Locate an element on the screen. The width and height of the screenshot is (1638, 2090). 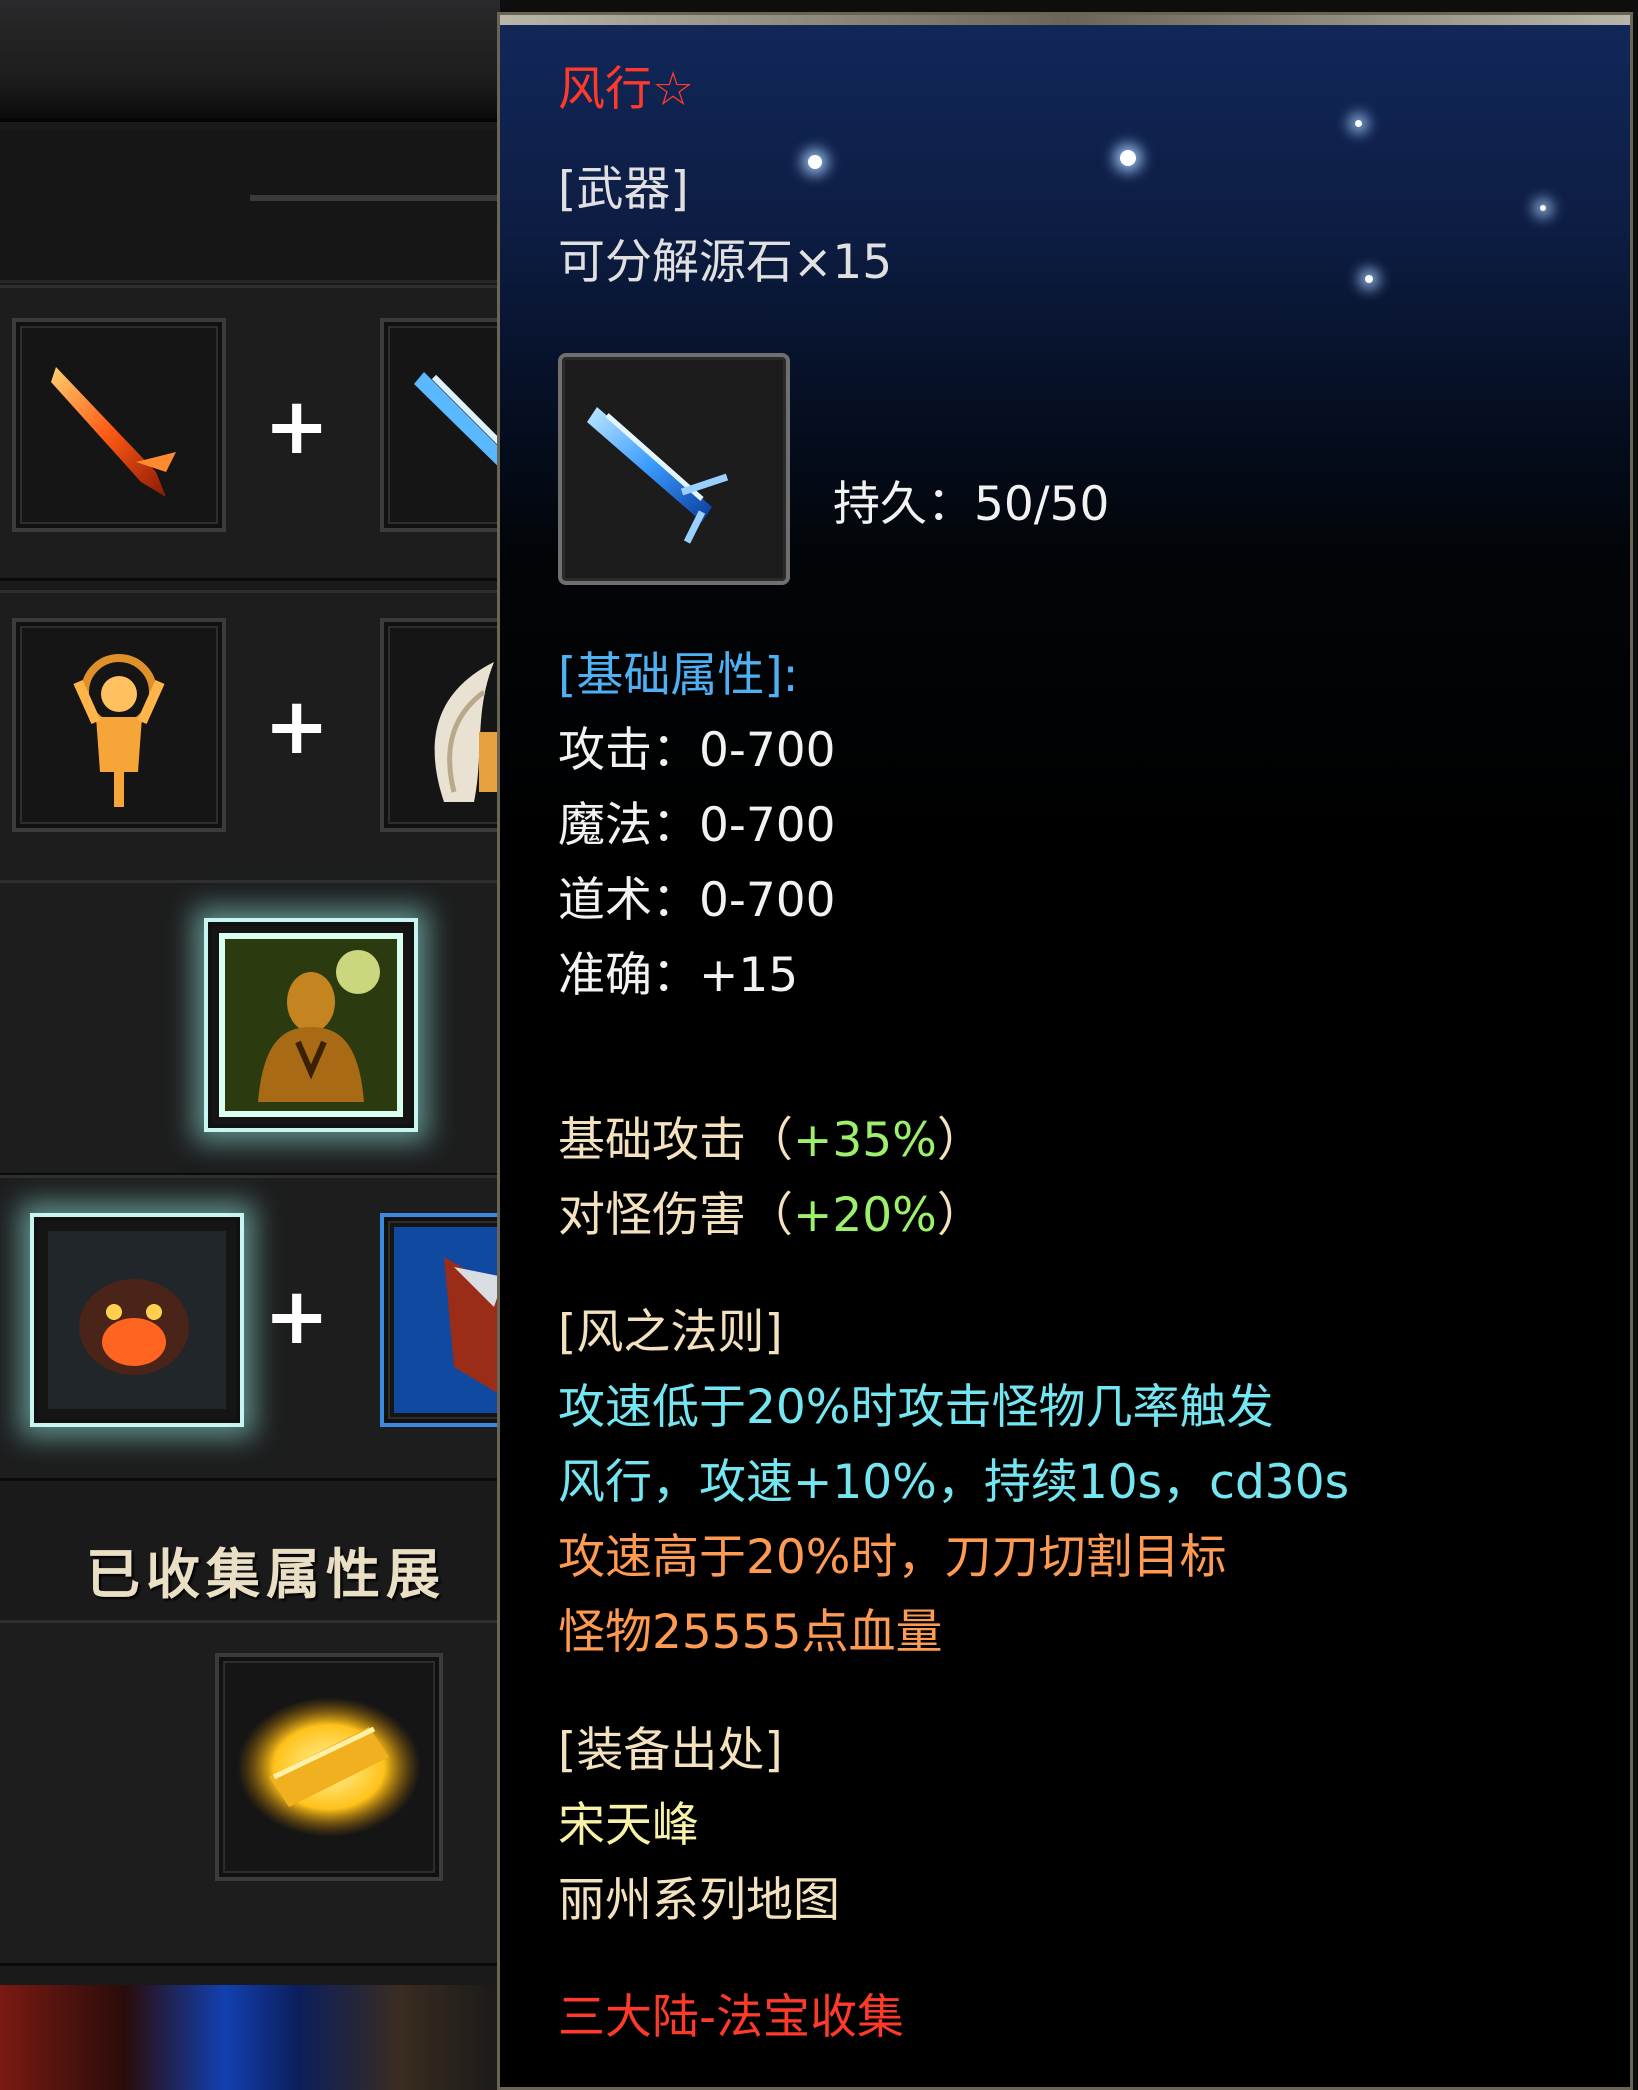
tooltip-frame-top is located at coordinates (1065, 20).